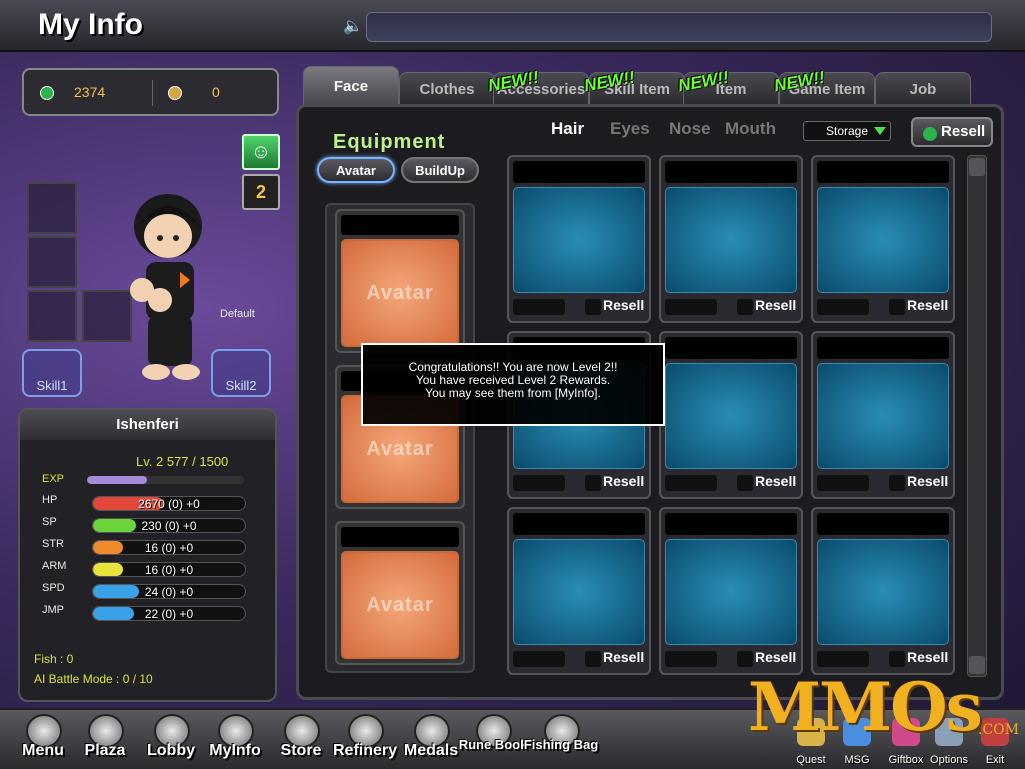  Describe the element at coordinates (824, 87) in the screenshot. I see `tab-game-item: Game Item NEW!!` at that location.